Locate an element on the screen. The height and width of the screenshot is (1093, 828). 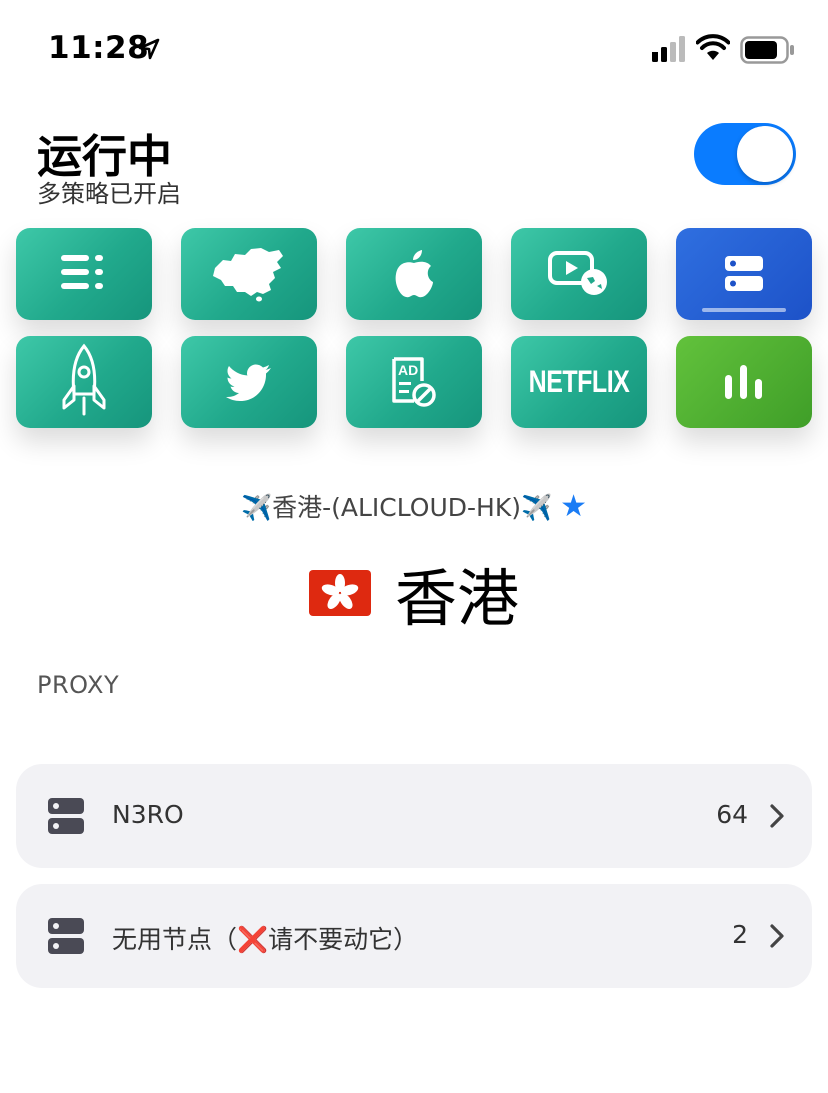
group-count: 64 is located at coordinates (732, 814).